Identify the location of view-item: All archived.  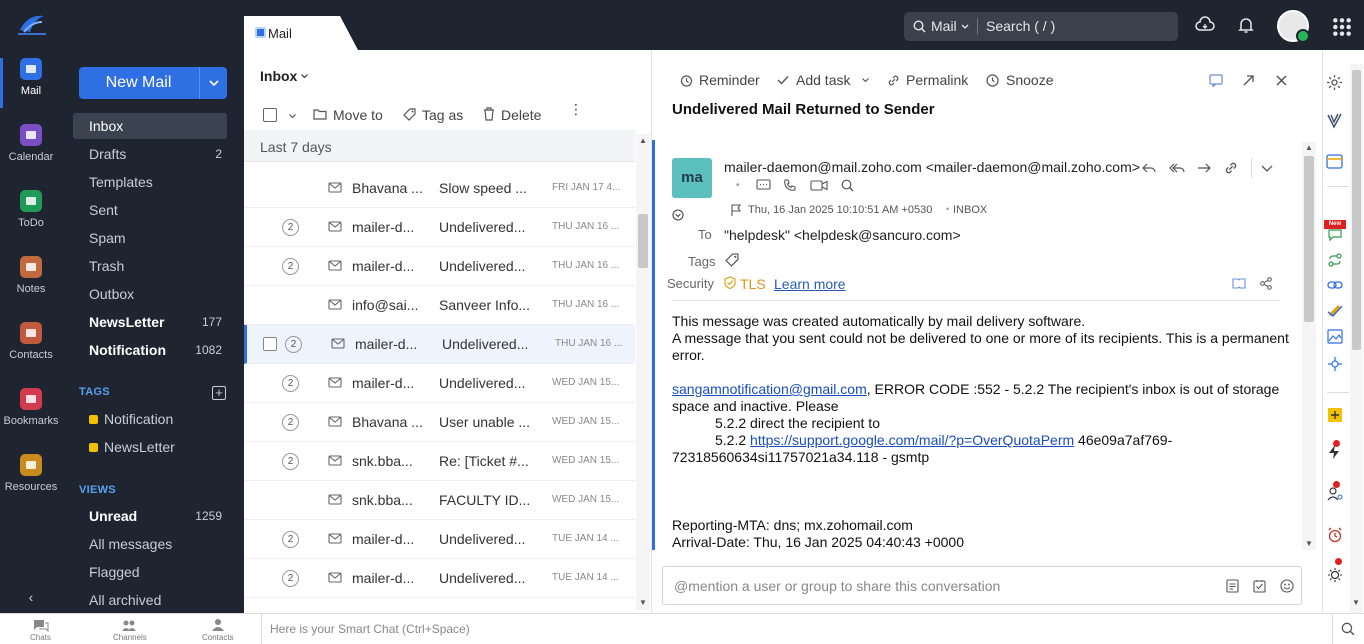
(150, 600).